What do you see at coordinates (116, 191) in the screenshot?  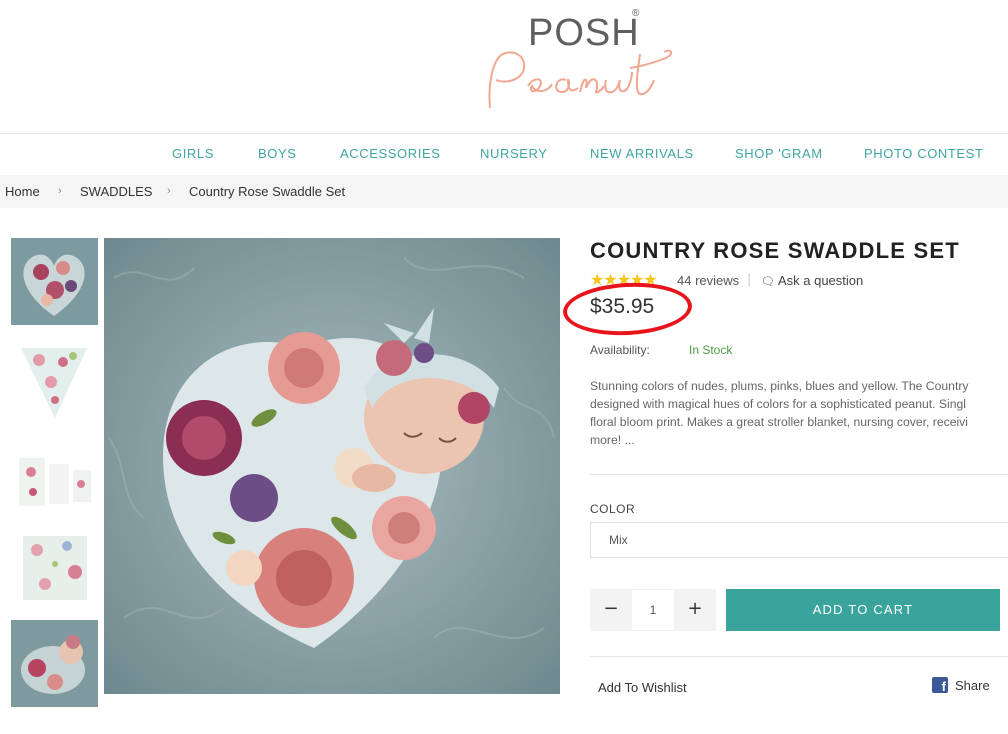 I see `breadcrumb-swaddles: SWADDLES` at bounding box center [116, 191].